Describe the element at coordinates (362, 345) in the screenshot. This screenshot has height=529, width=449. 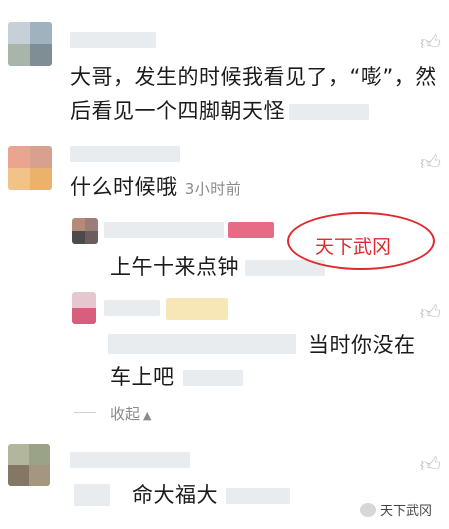
I see `reply-text: 当时你没在` at that location.